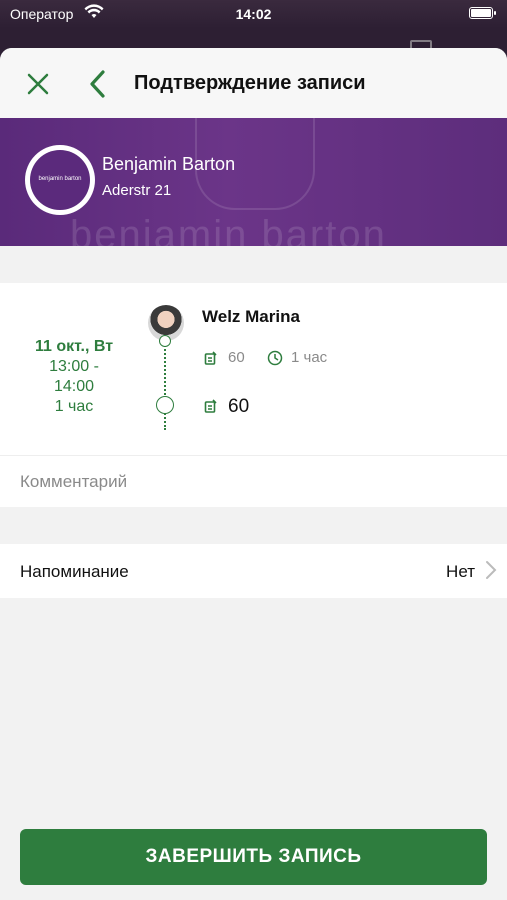  I want to click on salon-logo-text: benjamin barton, so click(60, 180).